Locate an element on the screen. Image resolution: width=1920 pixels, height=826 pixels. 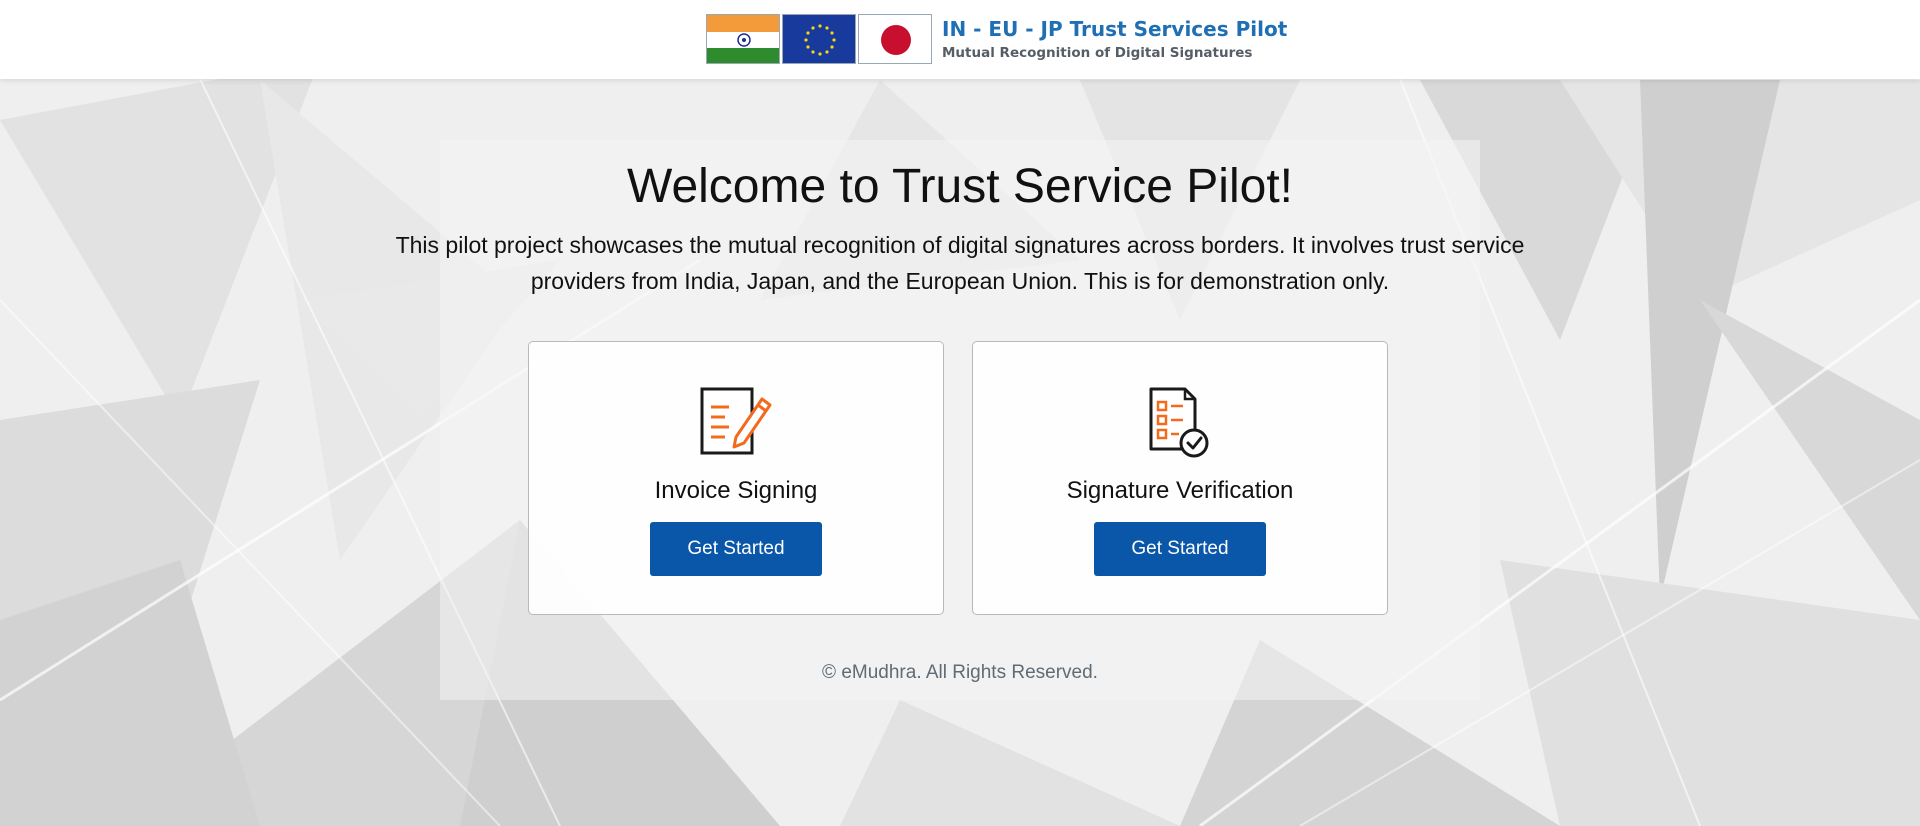
signature-verification-get-started-button: Get Started is located at coordinates (1180, 549).